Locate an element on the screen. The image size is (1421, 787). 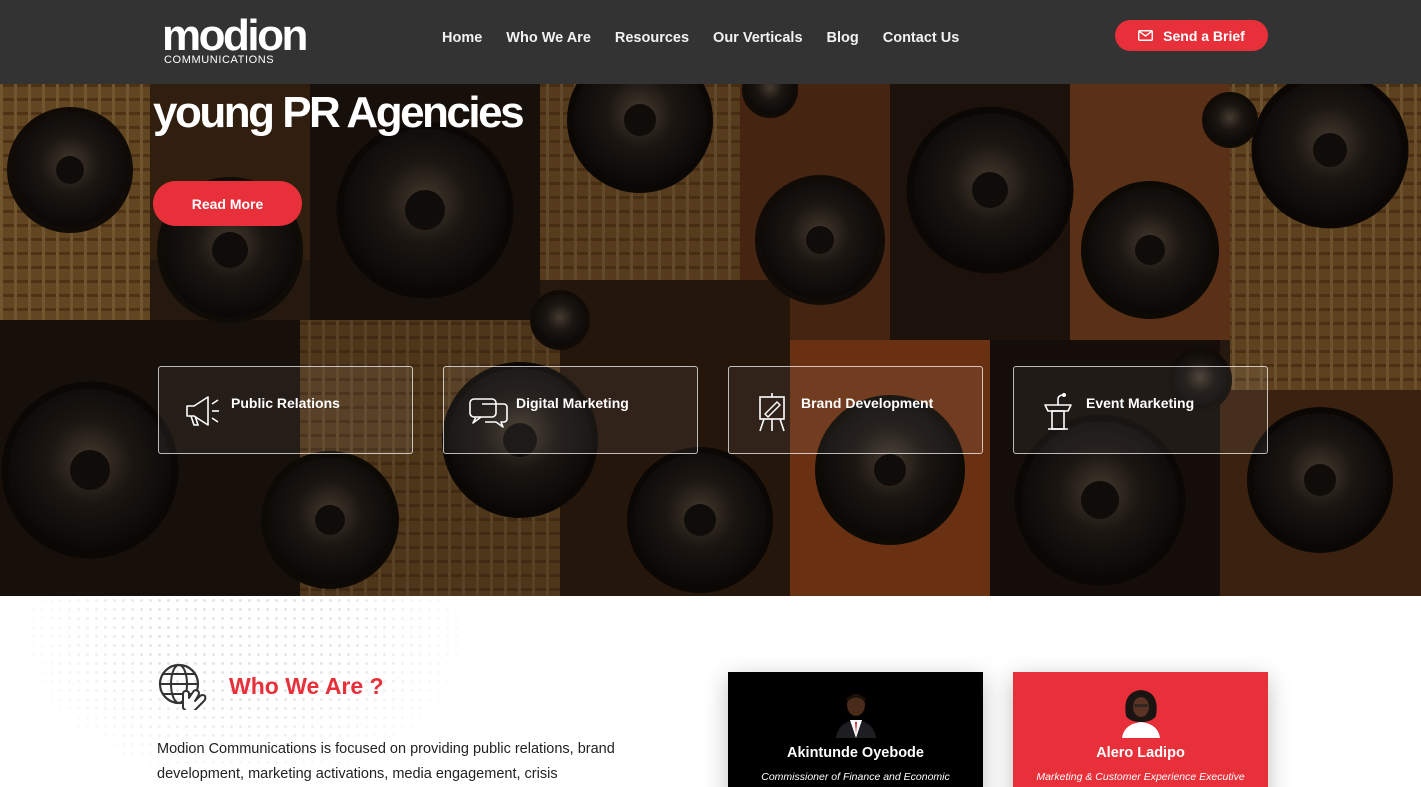
site-logo: modion COMMUNICATIONS is located at coordinates (235, 40).